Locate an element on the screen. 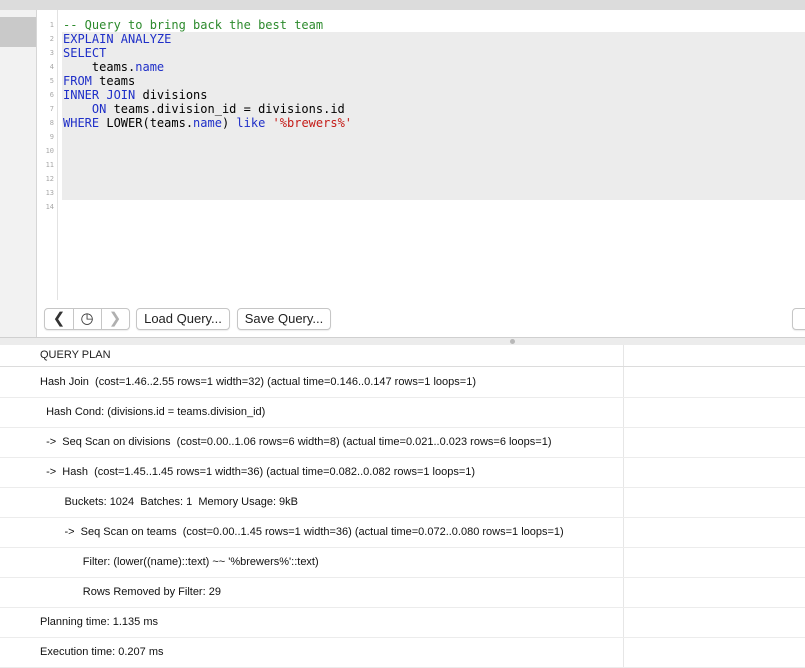 The image size is (805, 668). code-line-8: WHERE LOWER(teams.name) like '%brewers%' is located at coordinates (207, 123).